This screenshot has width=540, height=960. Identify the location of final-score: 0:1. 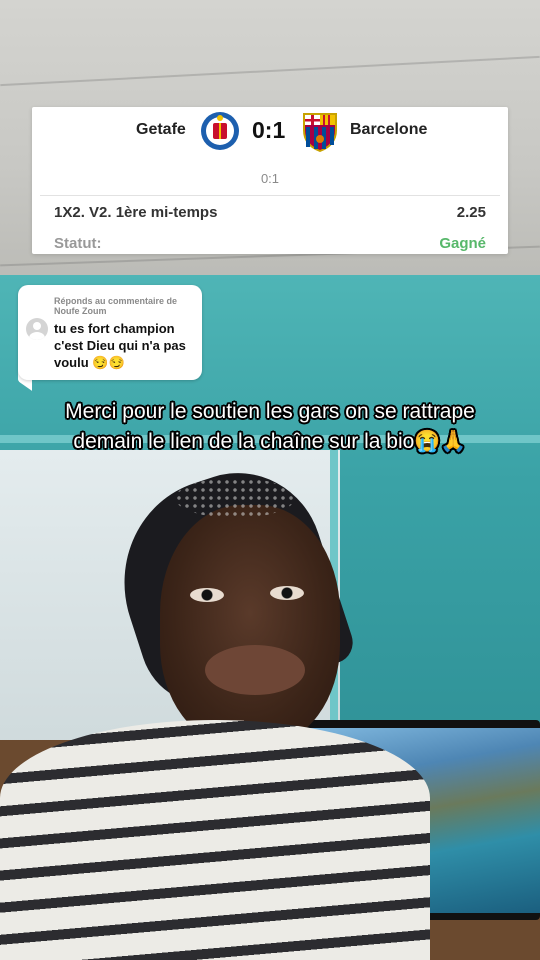
(269, 130).